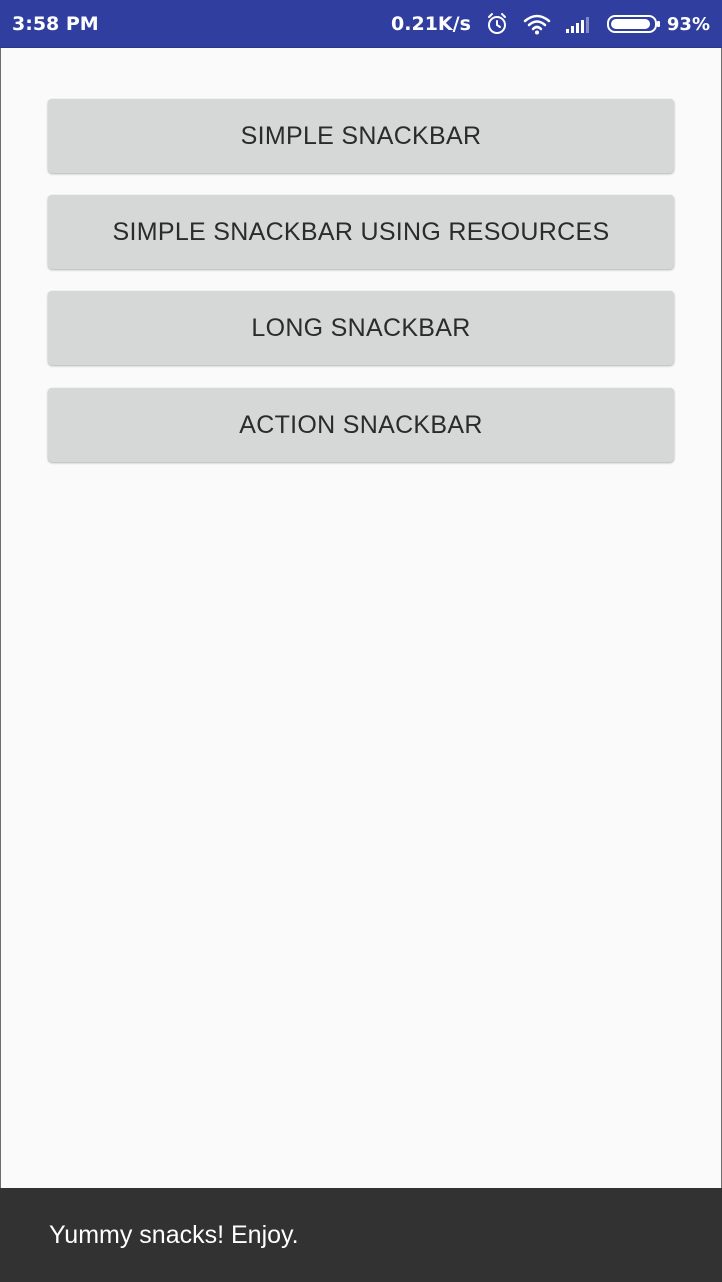 Image resolution: width=722 pixels, height=1282 pixels. I want to click on simple-snackbar-resources-button: SIMPLE SNACKBAR USING RESOURCES, so click(361, 232).